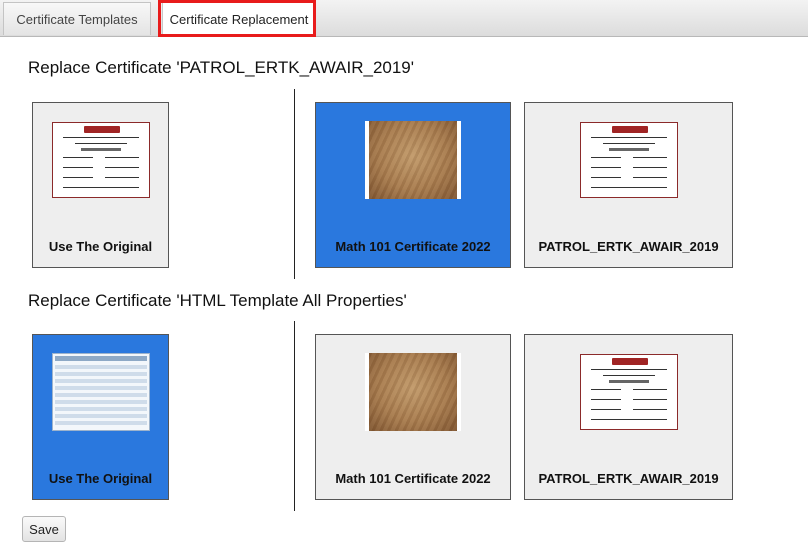 The width and height of the screenshot is (808, 544). I want to click on save-button: Save, so click(44, 529).